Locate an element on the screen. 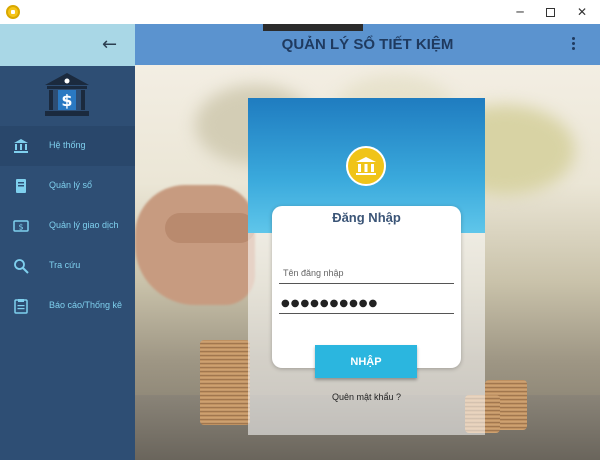 This screenshot has height=460, width=600. sidebar-item-label: Quản lý giao dịch is located at coordinates (84, 225).